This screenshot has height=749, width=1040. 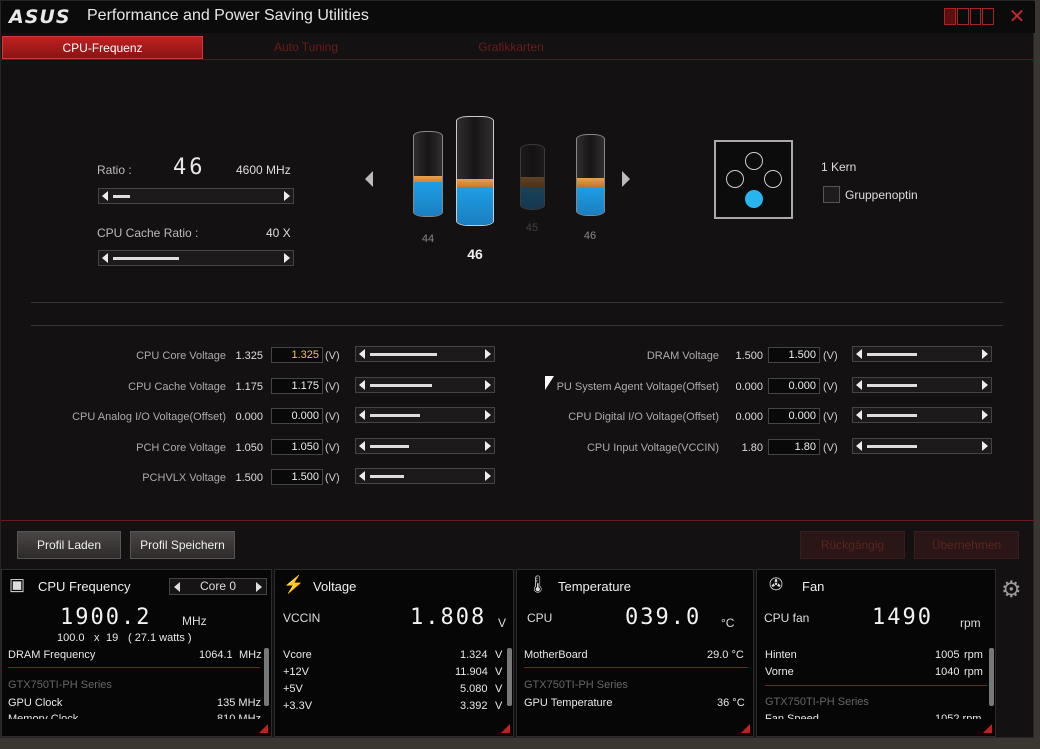 I want to click on ratio-slider, so click(x=196, y=196).